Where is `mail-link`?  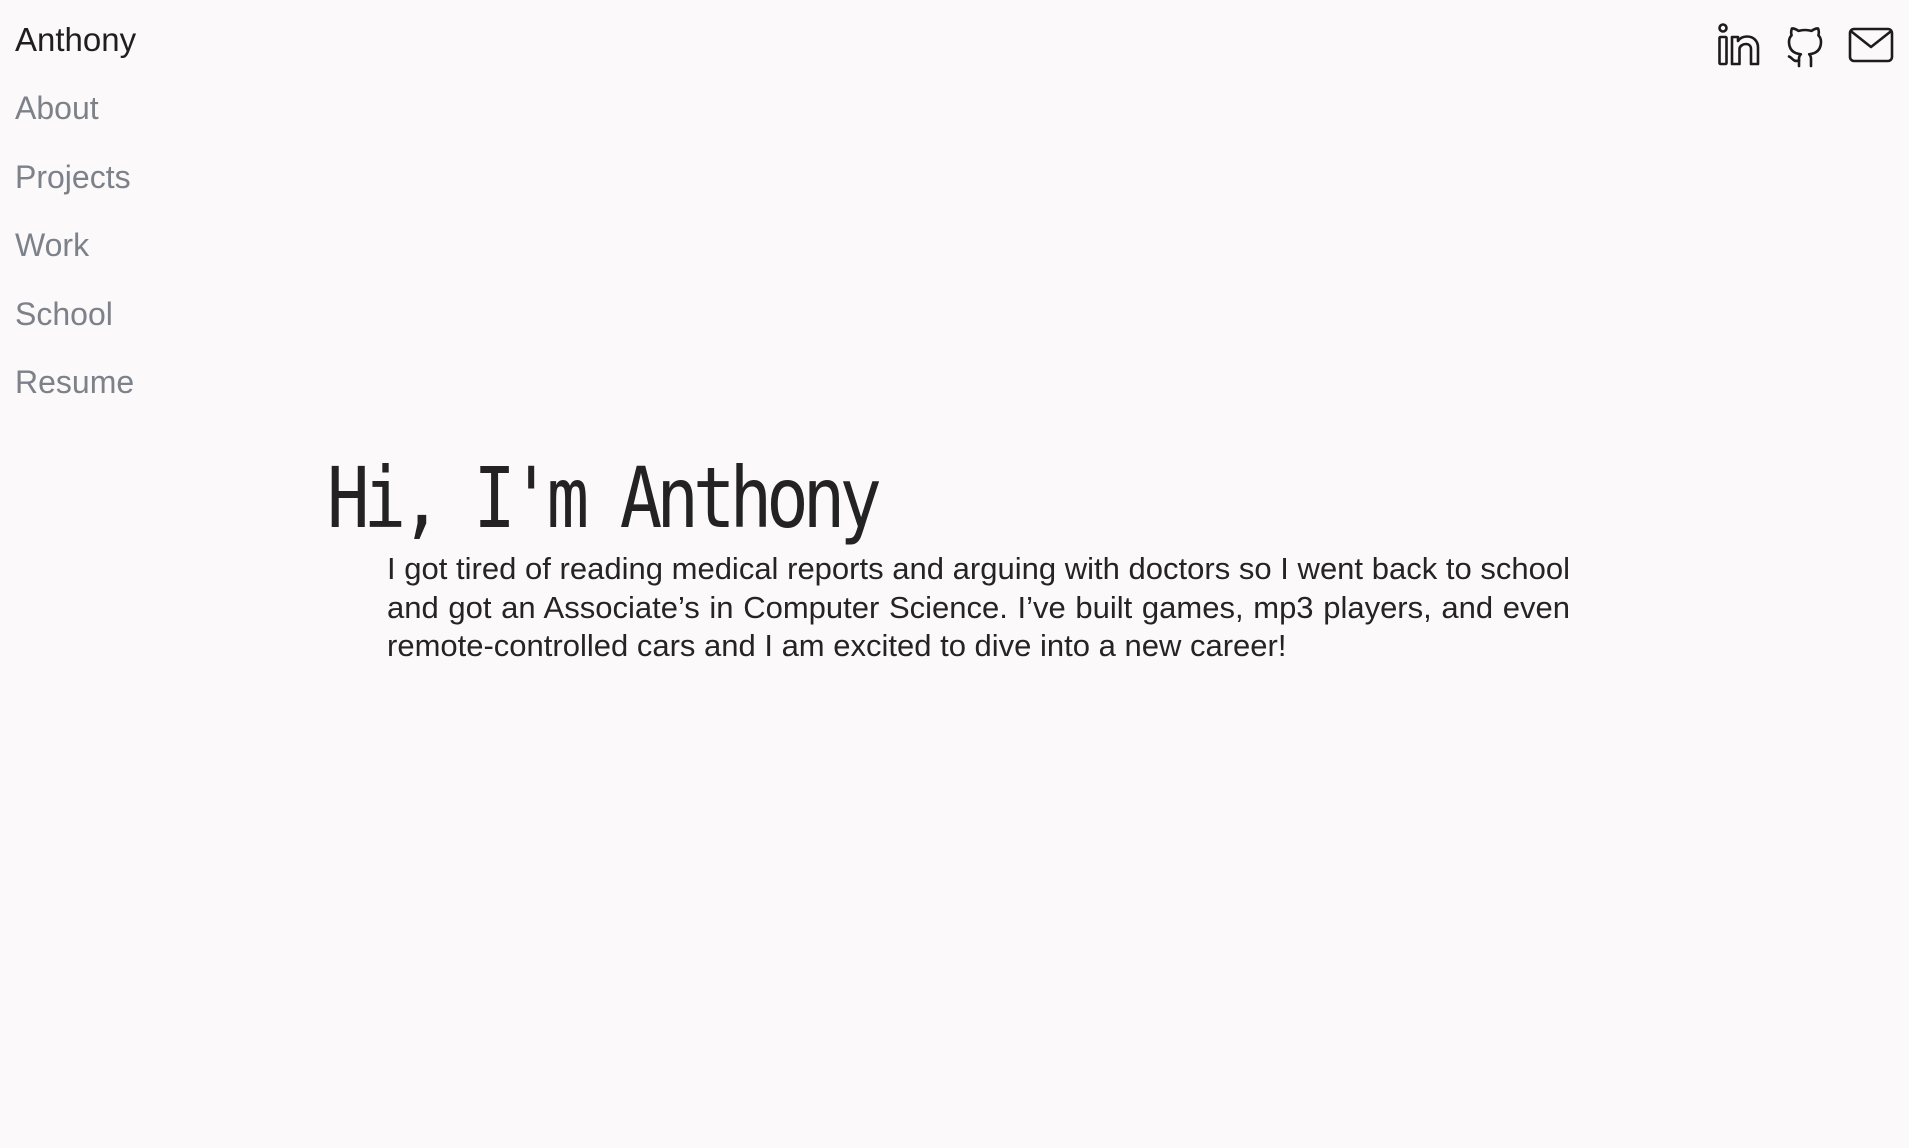
mail-link is located at coordinates (1871, 45).